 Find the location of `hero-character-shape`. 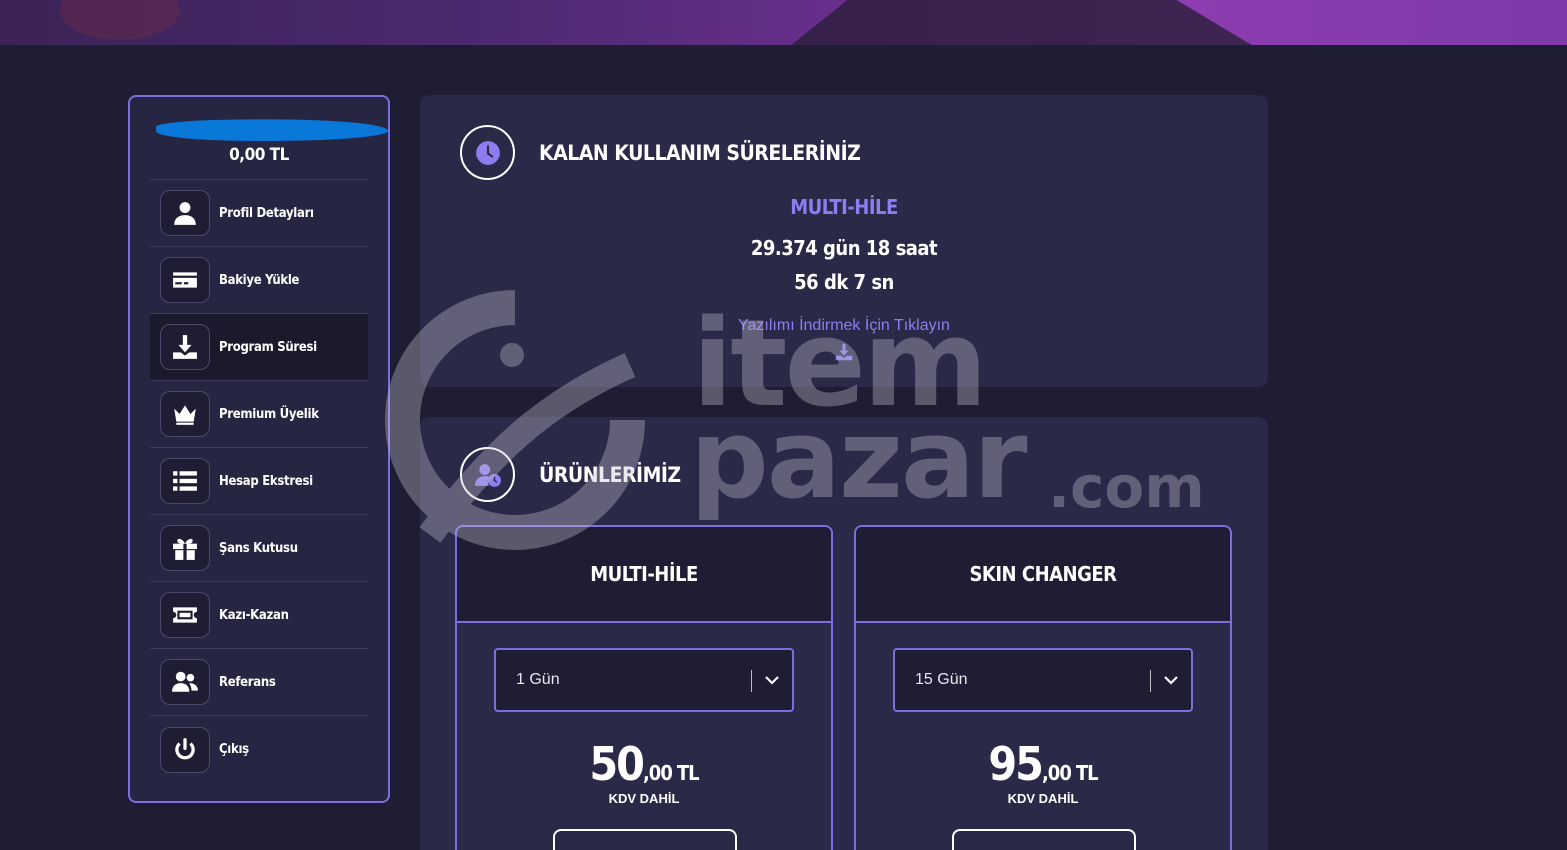

hero-character-shape is located at coordinates (1022, 22).